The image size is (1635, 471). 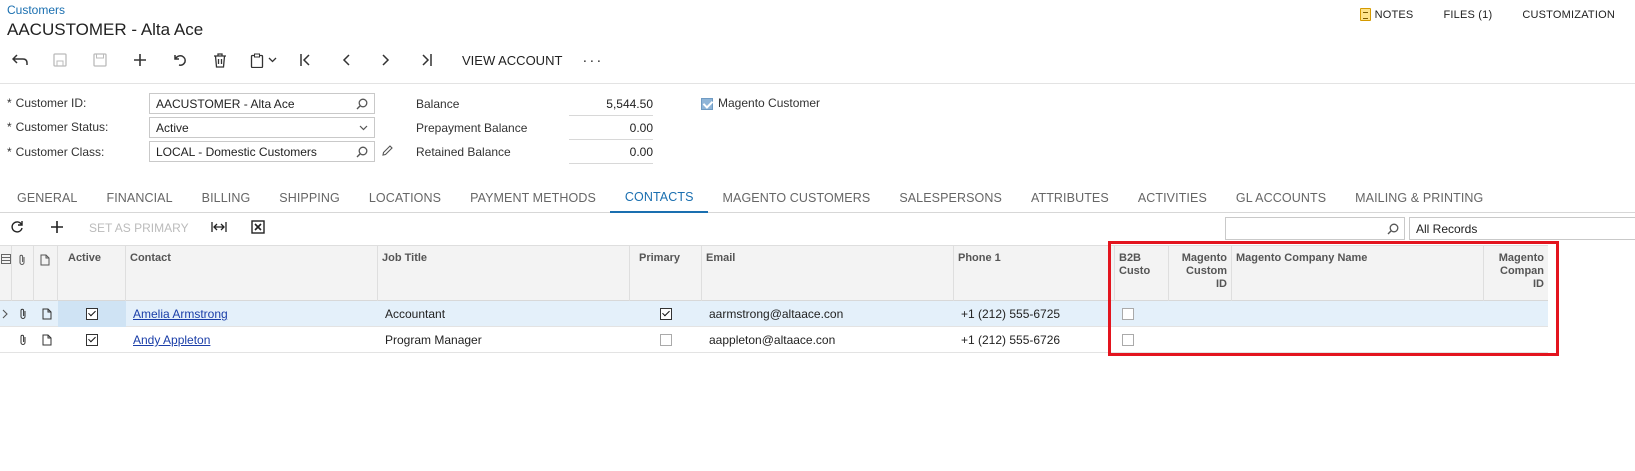 I want to click on contact-link: Amelia Armstrong, so click(x=180, y=314).